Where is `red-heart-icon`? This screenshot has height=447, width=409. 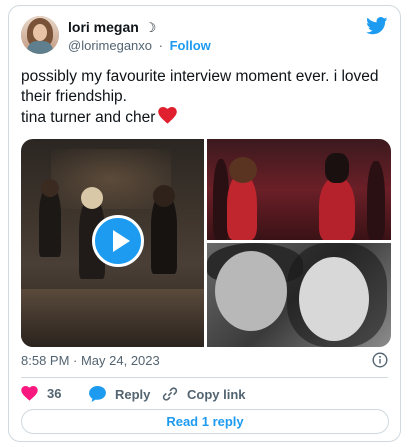
red-heart-icon is located at coordinates (168, 115).